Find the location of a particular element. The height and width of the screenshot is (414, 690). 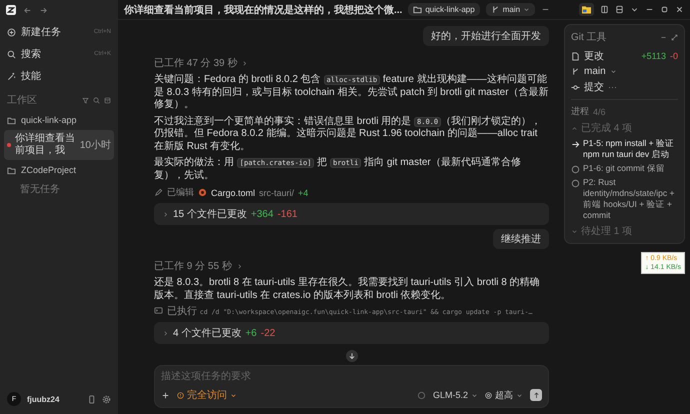

archive-icon is located at coordinates (107, 100).